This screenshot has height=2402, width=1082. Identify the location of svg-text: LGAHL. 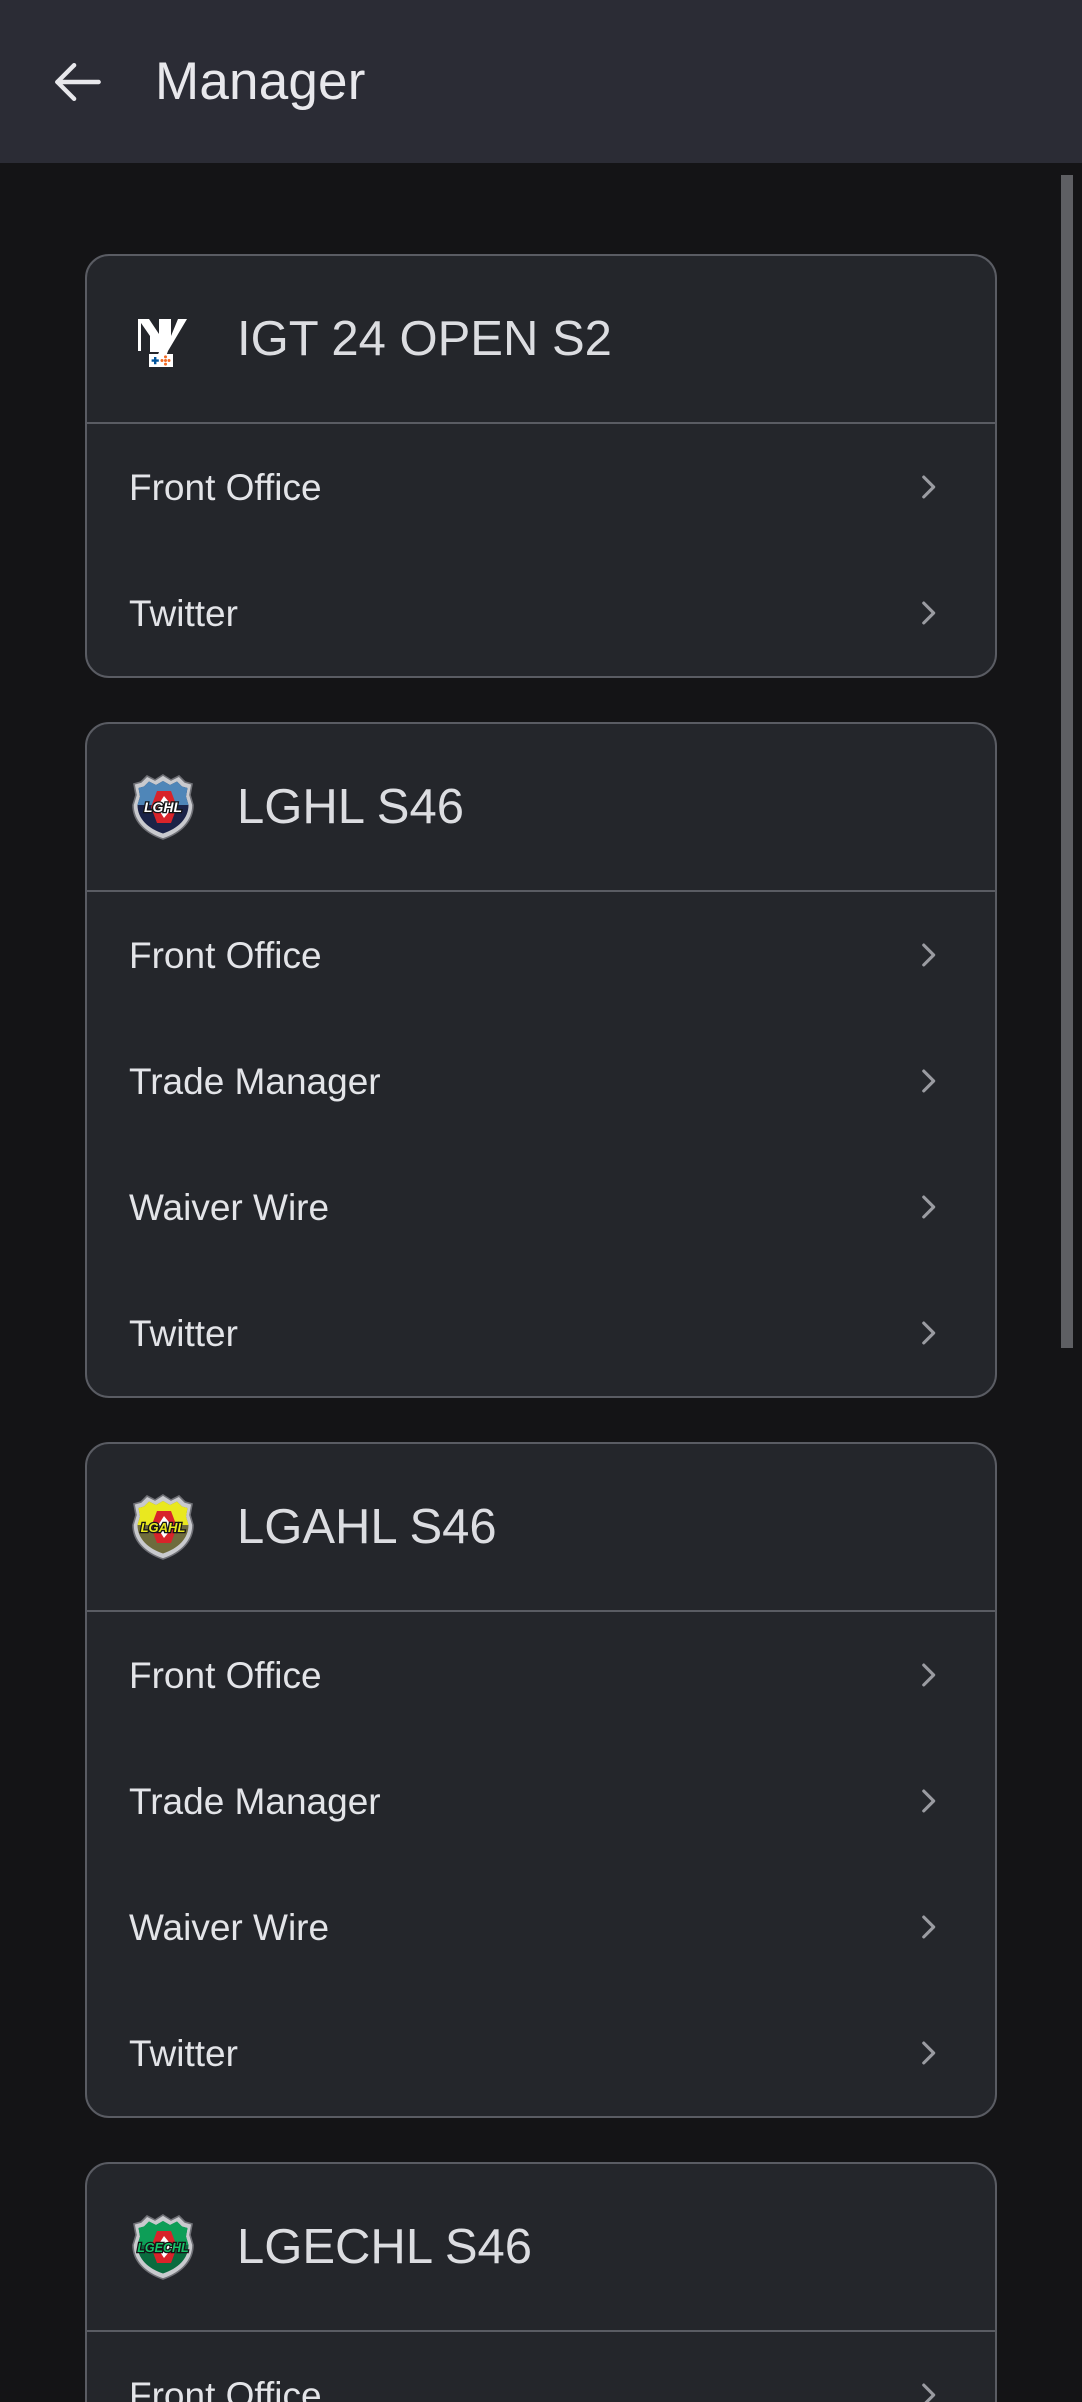
(163, 1527).